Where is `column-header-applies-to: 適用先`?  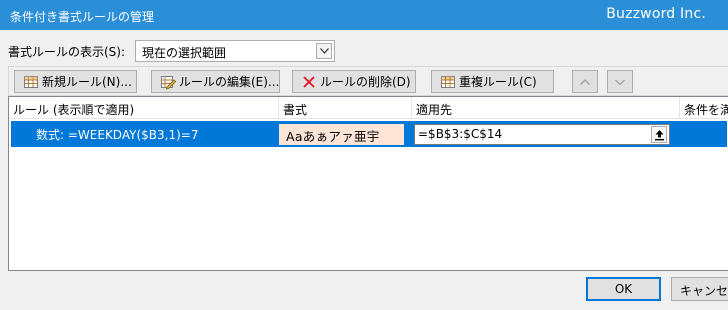 column-header-applies-to: 適用先 is located at coordinates (546, 108).